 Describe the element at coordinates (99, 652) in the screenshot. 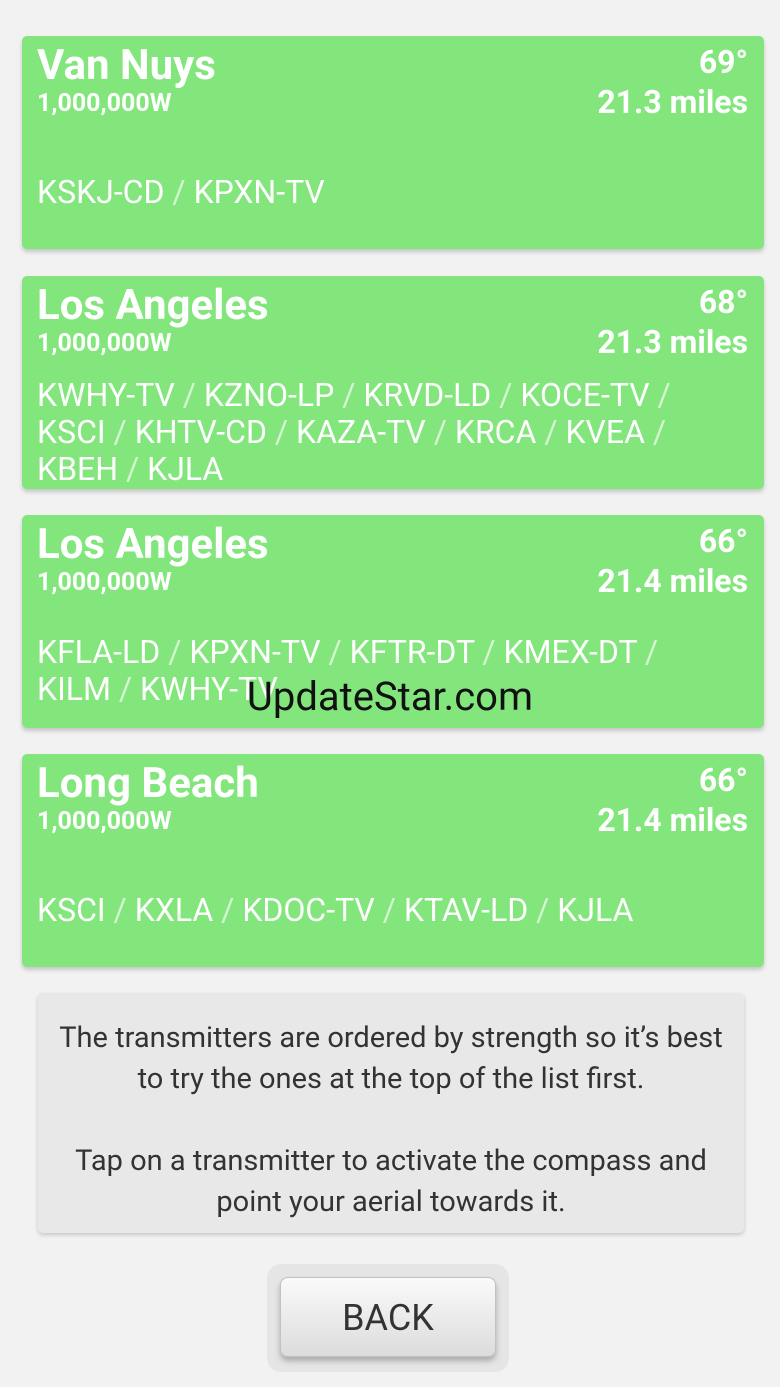

I see `station-callsign: KFLA-LD` at that location.